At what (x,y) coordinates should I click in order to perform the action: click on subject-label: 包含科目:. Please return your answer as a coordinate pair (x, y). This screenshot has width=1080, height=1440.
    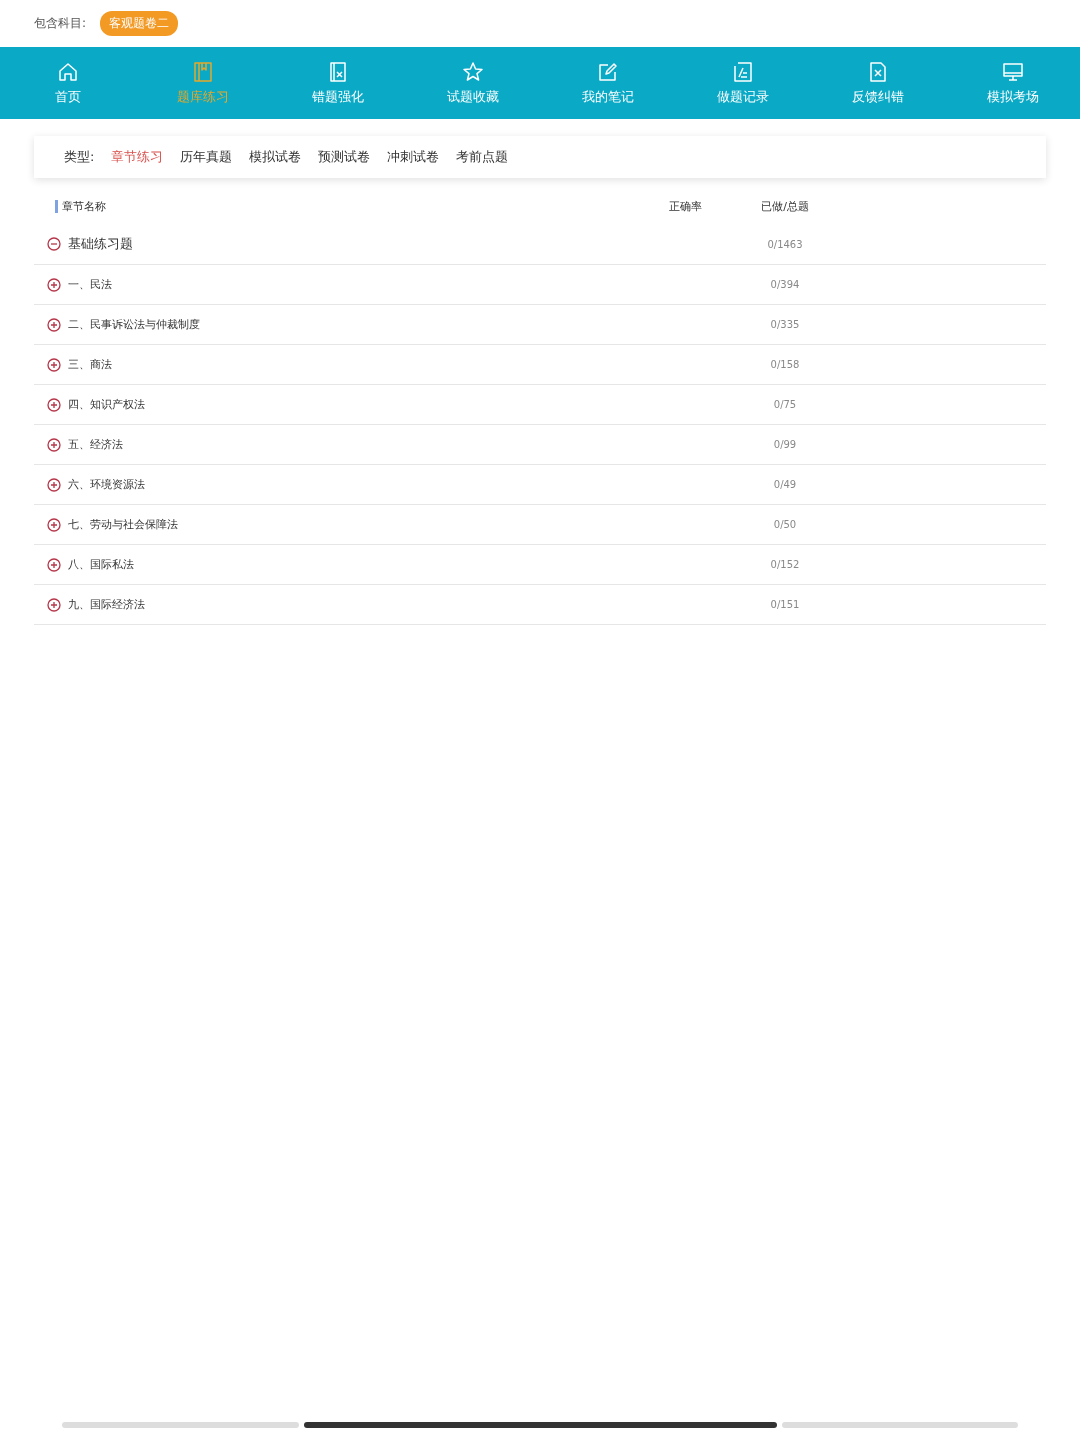
    Looking at the image, I should click on (60, 23).